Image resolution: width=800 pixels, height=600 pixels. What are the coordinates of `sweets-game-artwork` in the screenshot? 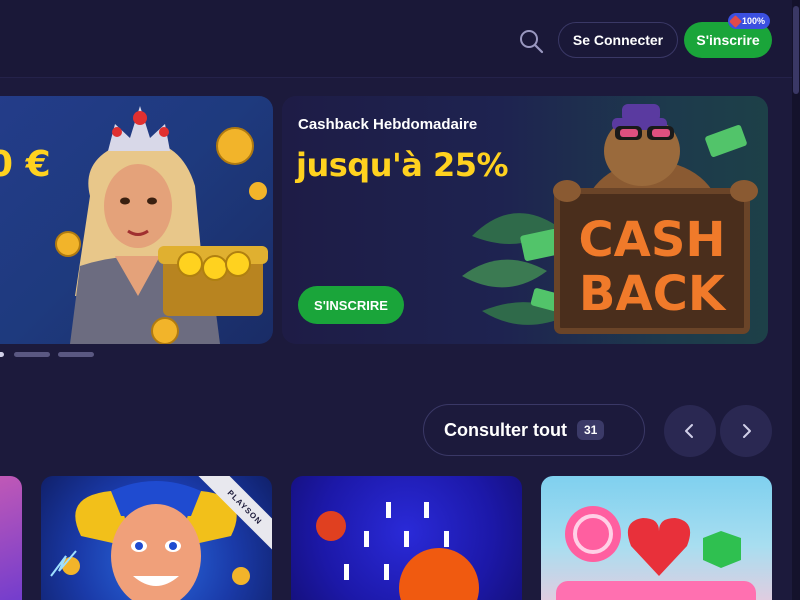 It's located at (656, 553).